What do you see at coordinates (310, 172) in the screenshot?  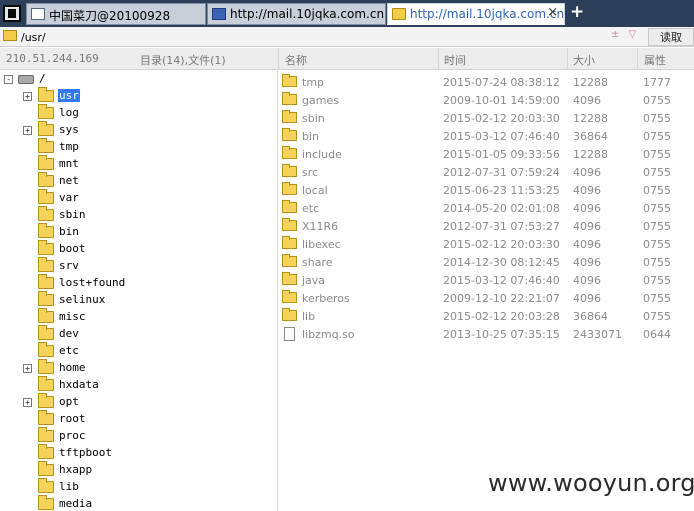 I see `file-name: src` at bounding box center [310, 172].